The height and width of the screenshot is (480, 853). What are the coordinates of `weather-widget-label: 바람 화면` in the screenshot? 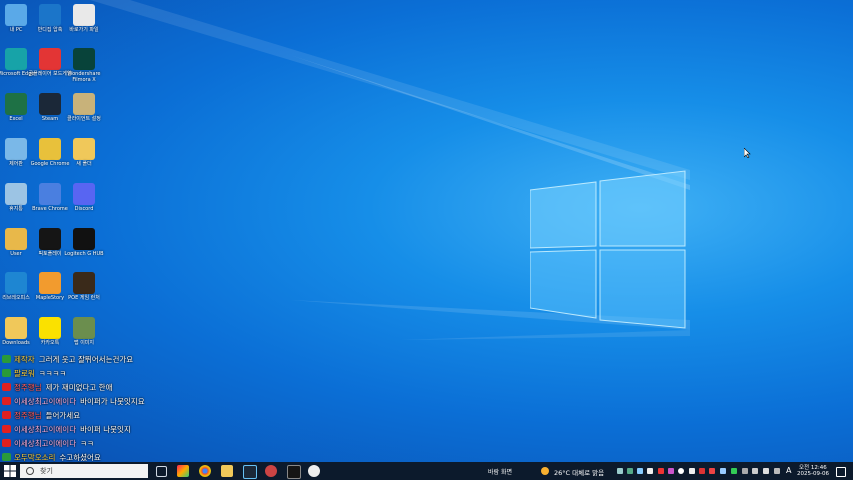 It's located at (500, 471).